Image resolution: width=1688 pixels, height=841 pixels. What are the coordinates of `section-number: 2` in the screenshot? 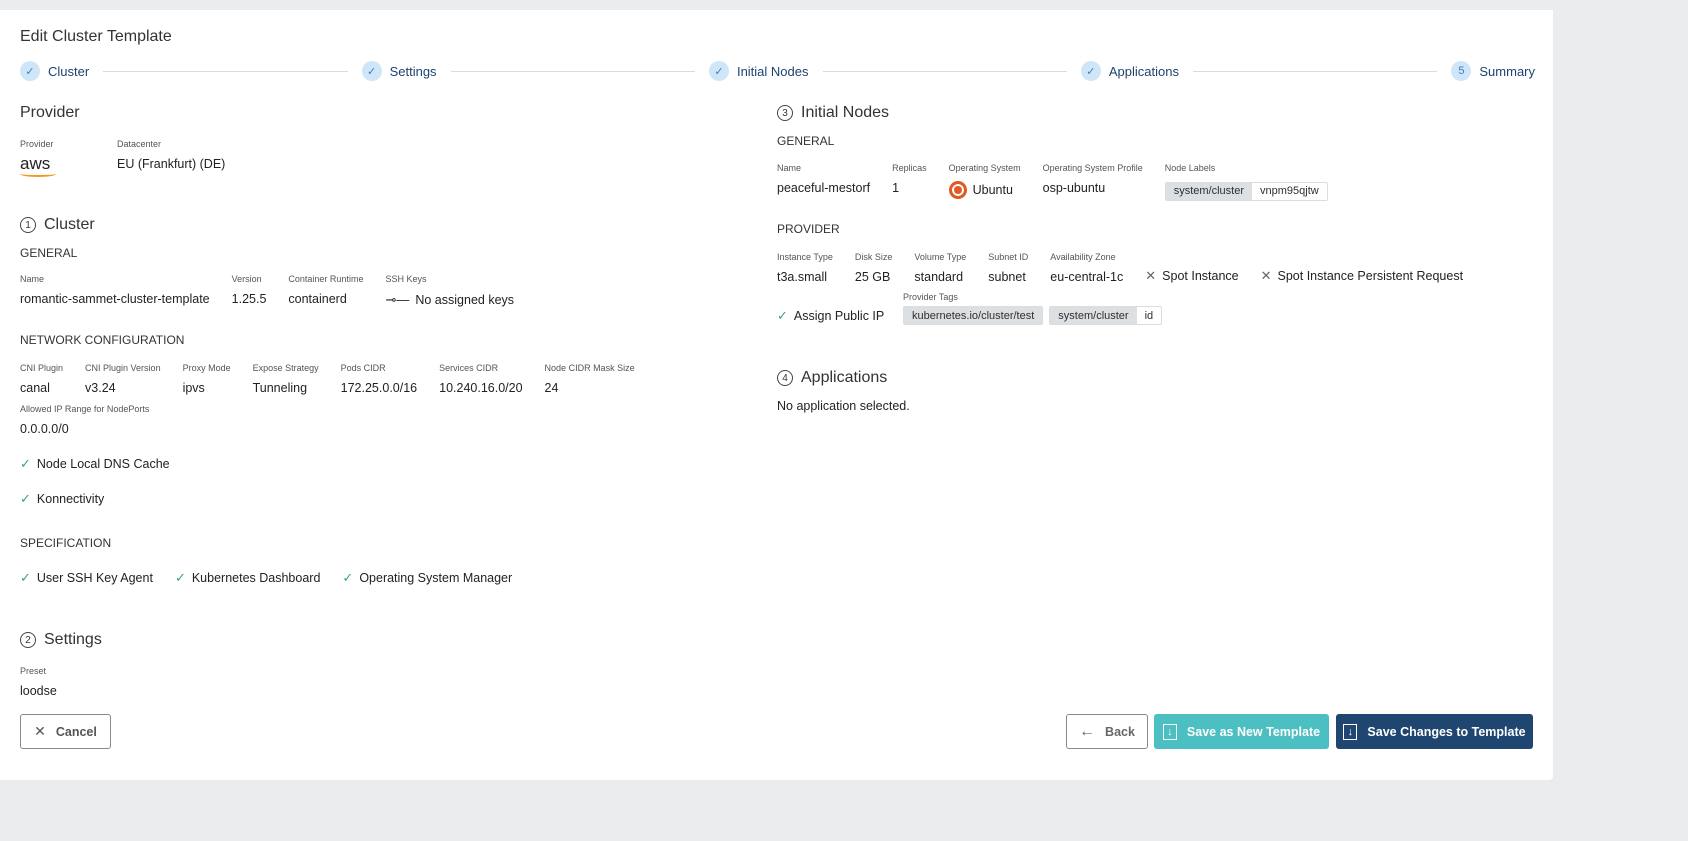 It's located at (28, 640).